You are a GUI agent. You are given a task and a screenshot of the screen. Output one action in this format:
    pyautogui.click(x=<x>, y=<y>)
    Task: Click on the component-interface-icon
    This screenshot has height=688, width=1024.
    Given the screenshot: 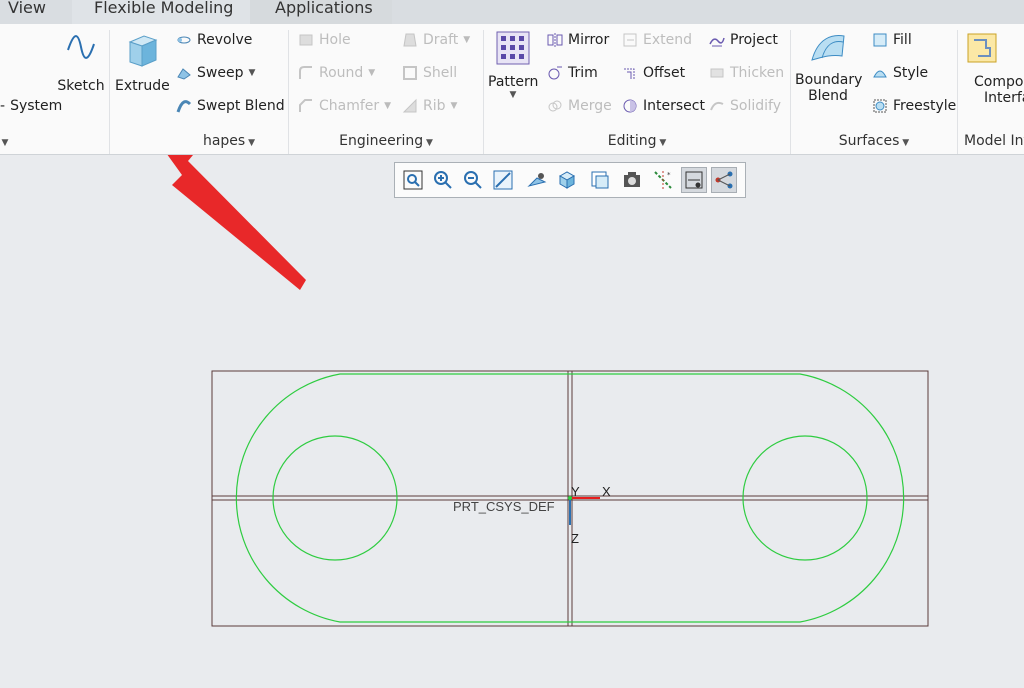 What is the action you would take?
    pyautogui.click(x=982, y=48)
    